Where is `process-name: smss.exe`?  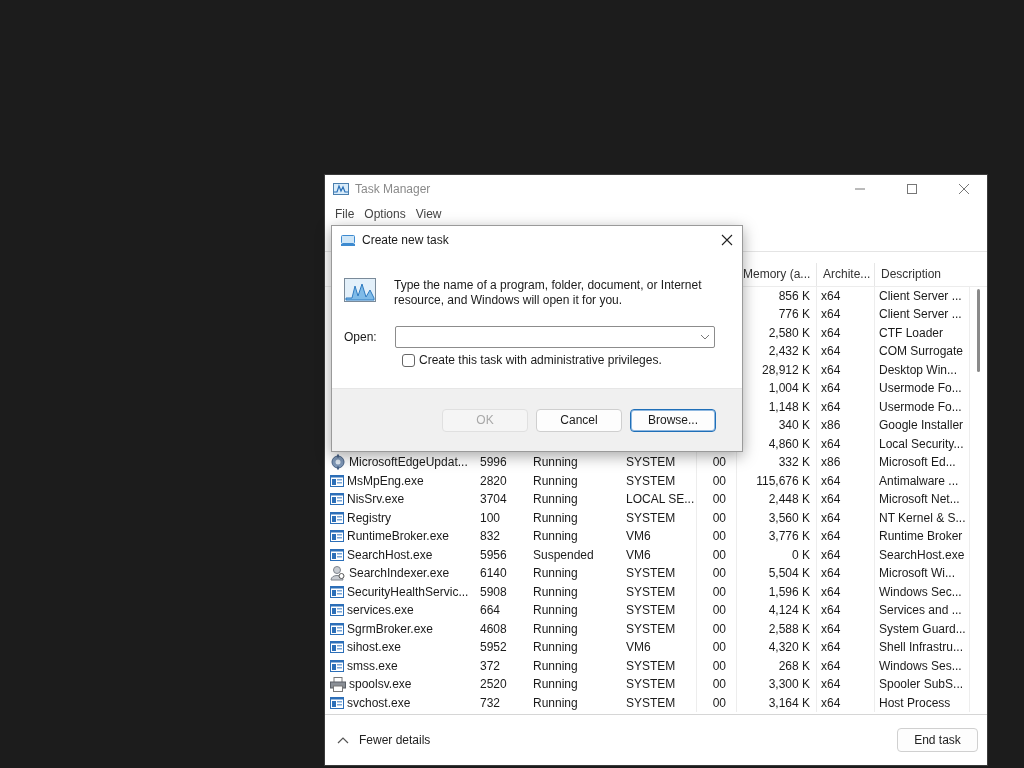
process-name: smss.exe is located at coordinates (364, 665).